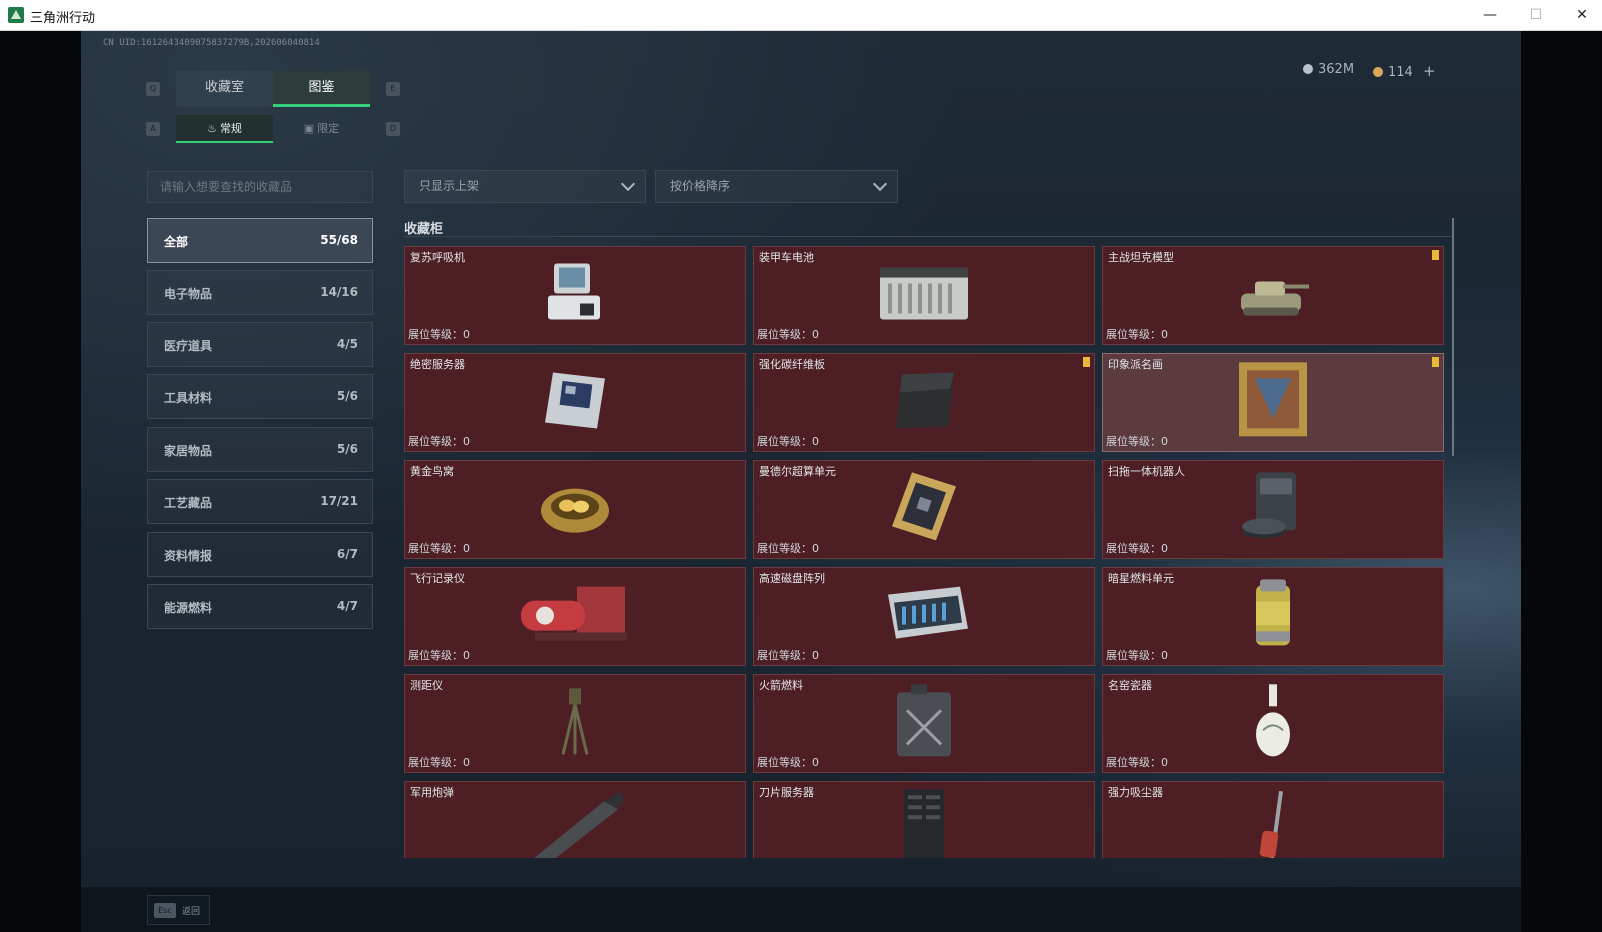 Image resolution: width=1602 pixels, height=932 pixels. I want to click on subtab-limited: ▣ 限定, so click(321, 129).